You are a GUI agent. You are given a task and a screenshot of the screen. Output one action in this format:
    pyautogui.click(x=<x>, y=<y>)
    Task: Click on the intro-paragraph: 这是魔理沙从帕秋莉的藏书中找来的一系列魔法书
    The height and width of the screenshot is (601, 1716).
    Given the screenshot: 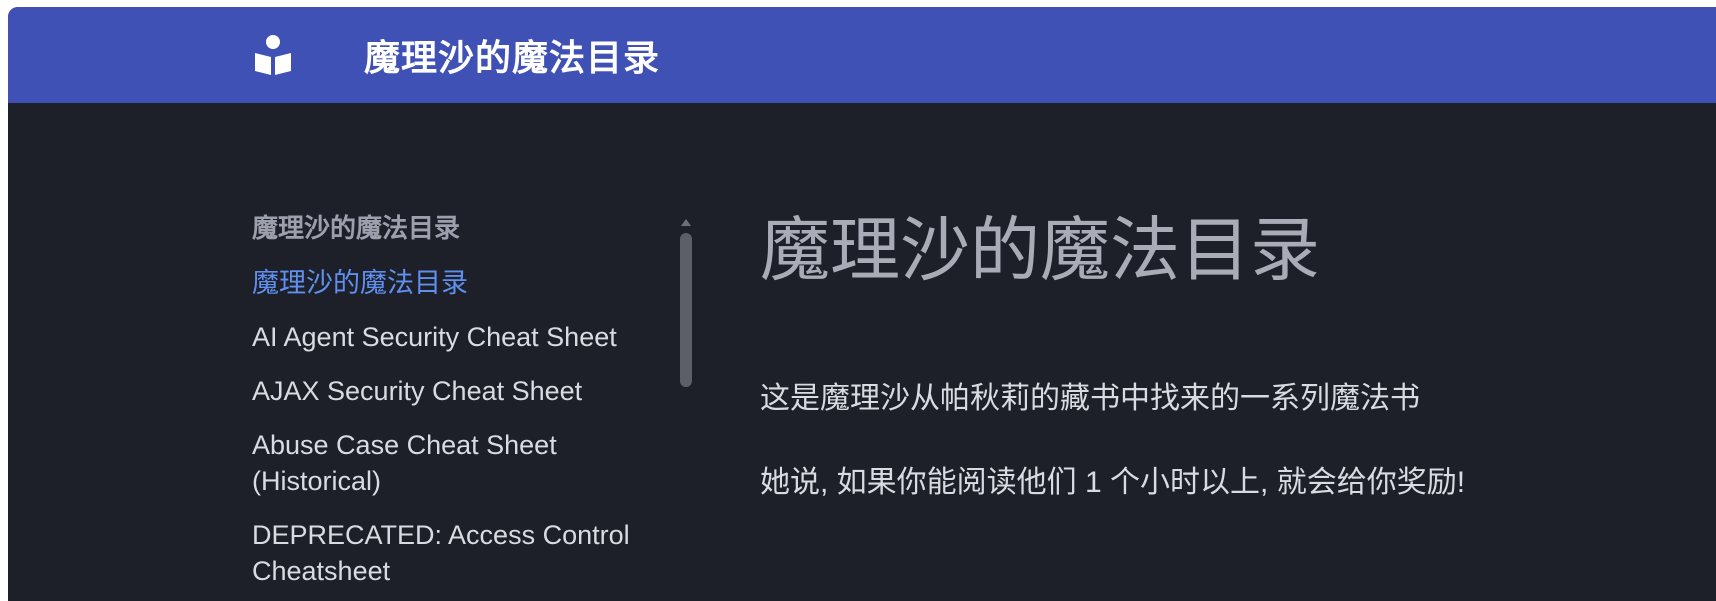 What is the action you would take?
    pyautogui.click(x=1090, y=398)
    